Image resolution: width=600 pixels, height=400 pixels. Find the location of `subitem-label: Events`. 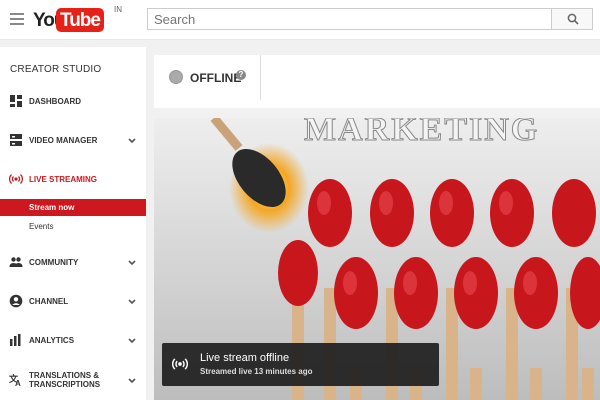

subitem-label: Events is located at coordinates (41, 226).